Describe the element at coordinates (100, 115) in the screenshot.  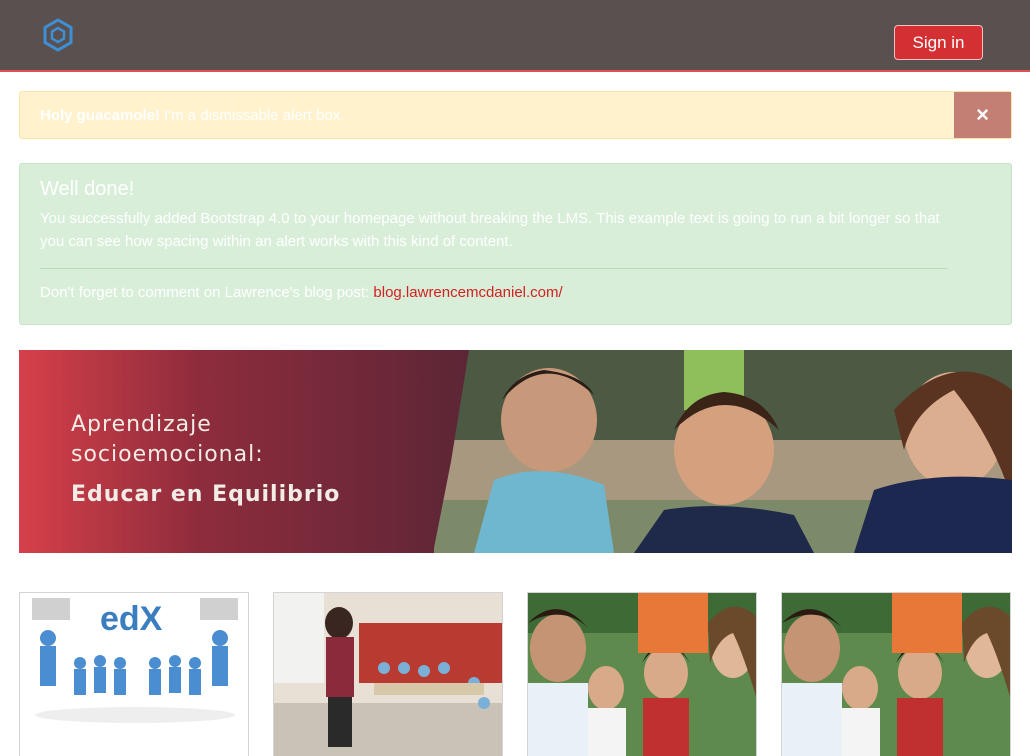
I see `alert-strong-text: Holy guacamole!` at that location.